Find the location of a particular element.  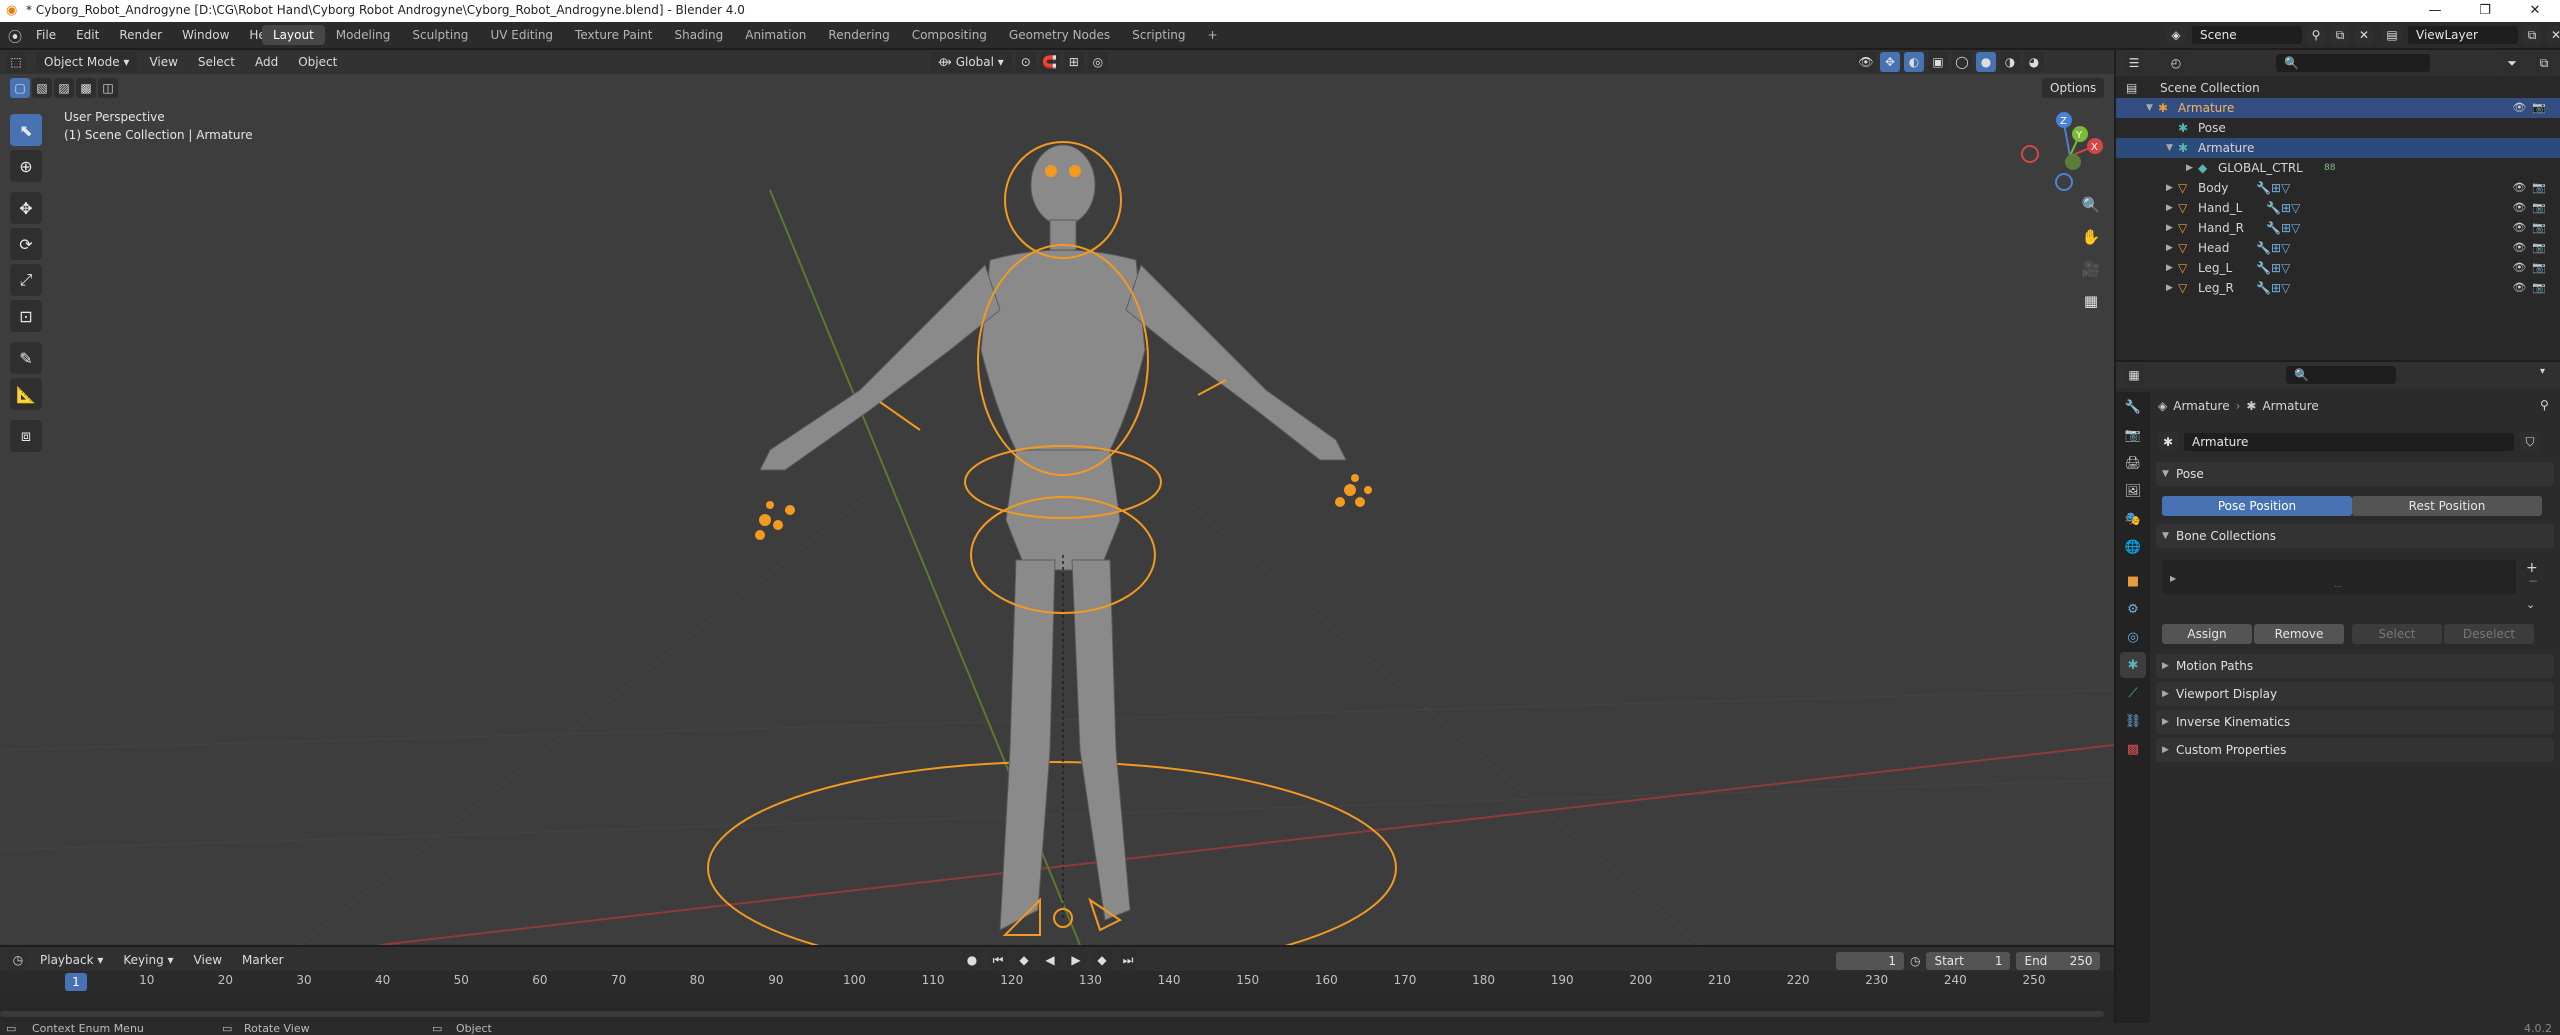

snap-target-icon: ⊞ is located at coordinates (1073, 62).